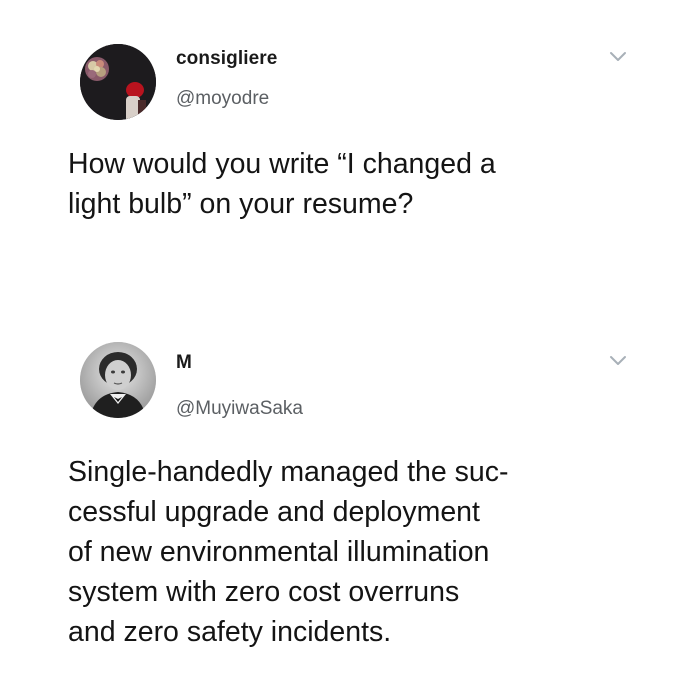 Image resolution: width=700 pixels, height=700 pixels. Describe the element at coordinates (274, 512) in the screenshot. I see `tweet-text-line: cessful upgrade and deployment` at that location.